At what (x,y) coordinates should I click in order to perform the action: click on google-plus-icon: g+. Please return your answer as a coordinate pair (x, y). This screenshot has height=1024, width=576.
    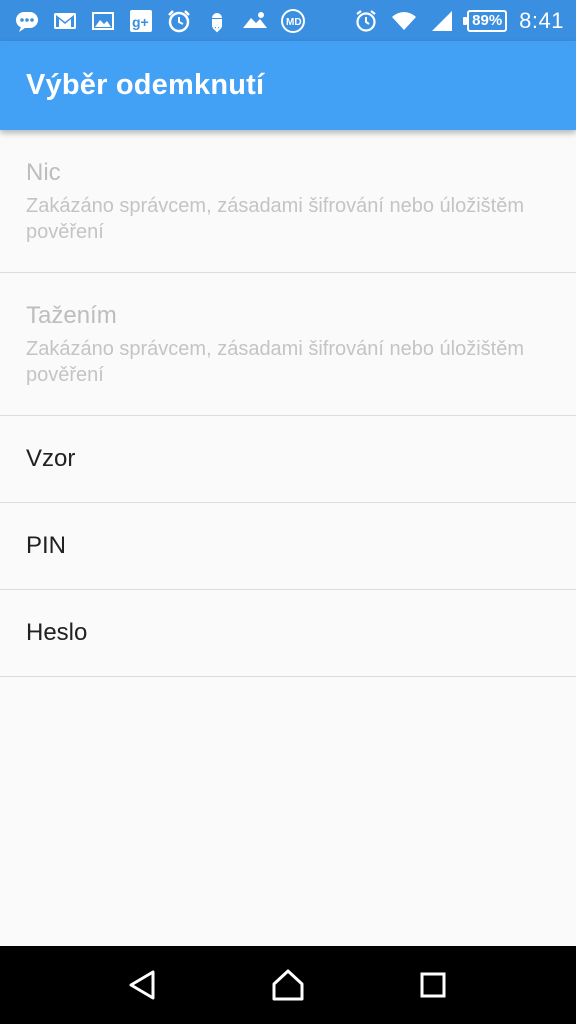
    Looking at the image, I should click on (141, 21).